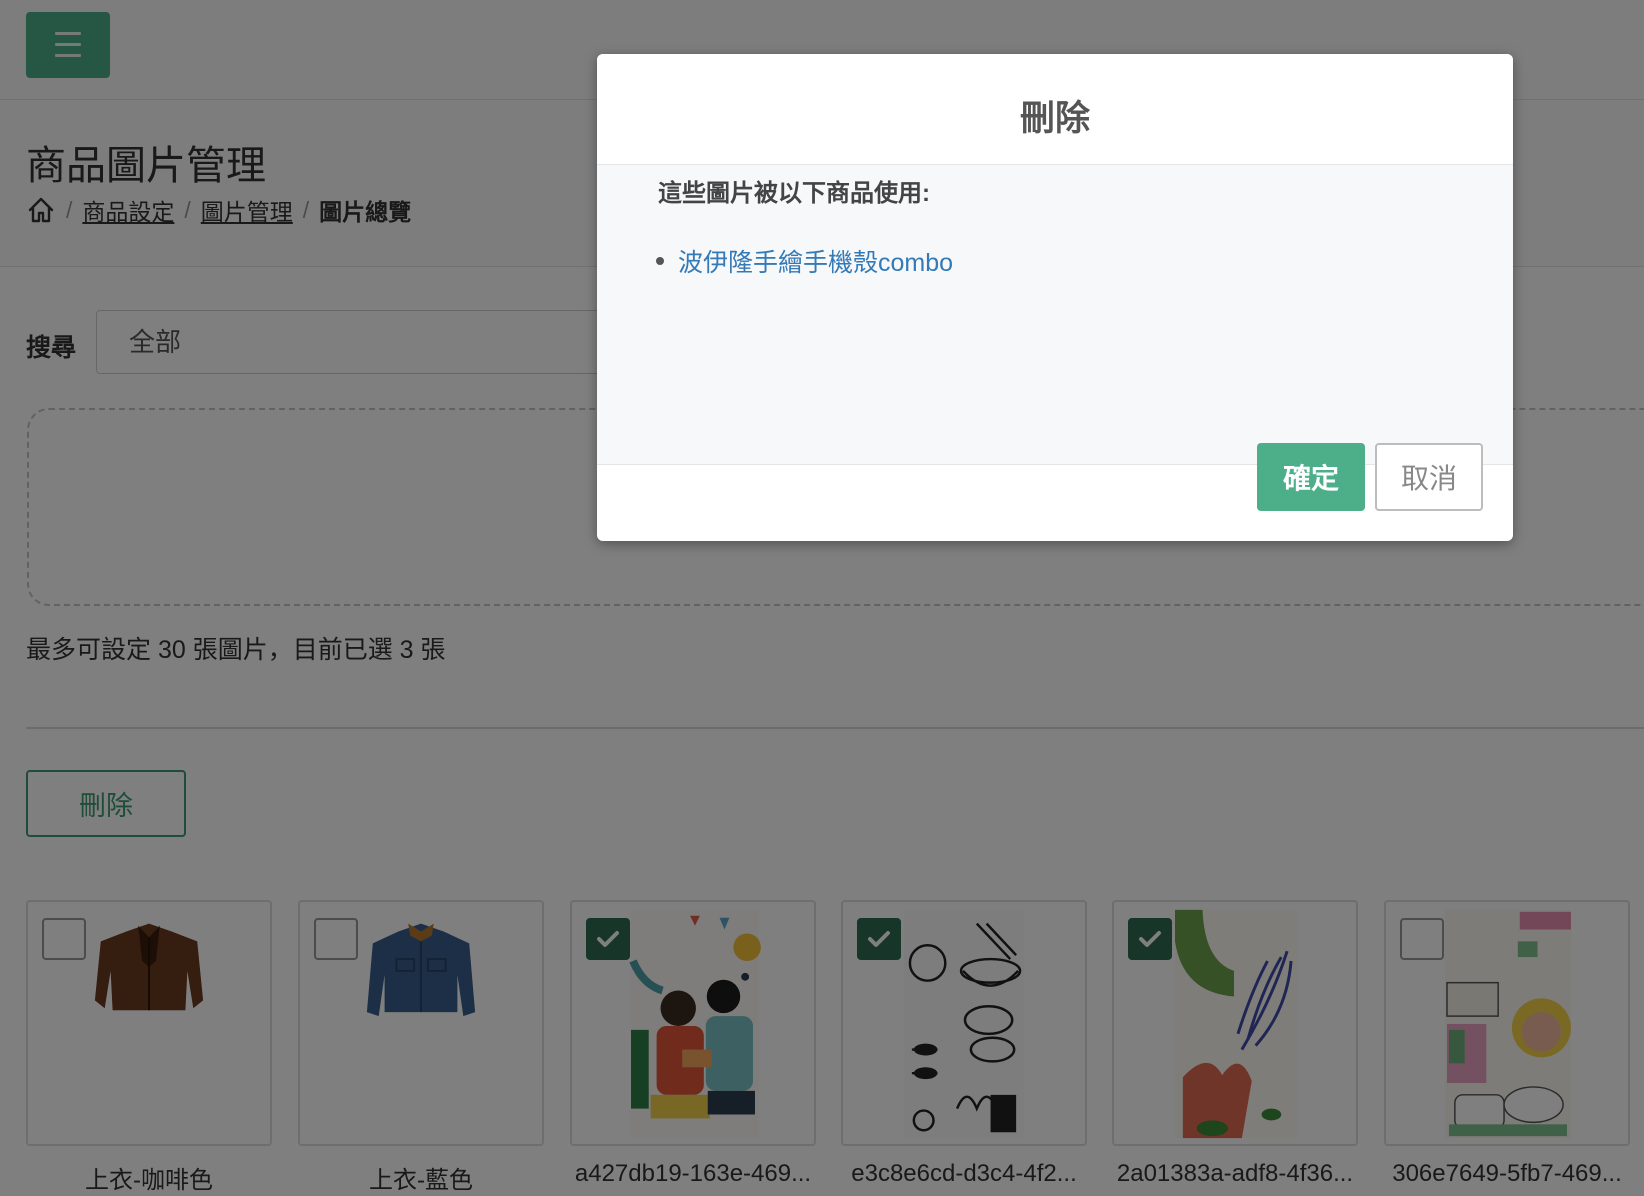 This screenshot has width=1644, height=1196. I want to click on confirm-button: 確定, so click(1311, 477).